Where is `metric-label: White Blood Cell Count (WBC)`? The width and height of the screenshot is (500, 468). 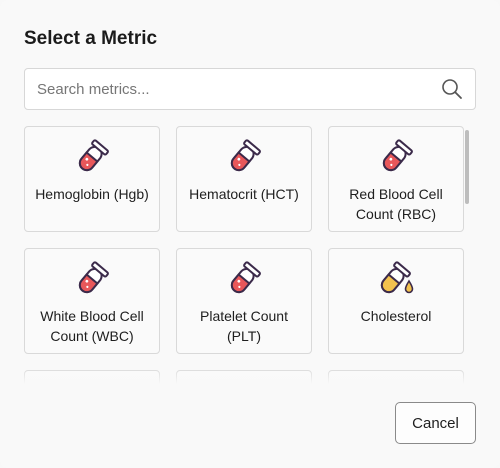
metric-label: White Blood Cell Count (WBC) is located at coordinates (92, 326).